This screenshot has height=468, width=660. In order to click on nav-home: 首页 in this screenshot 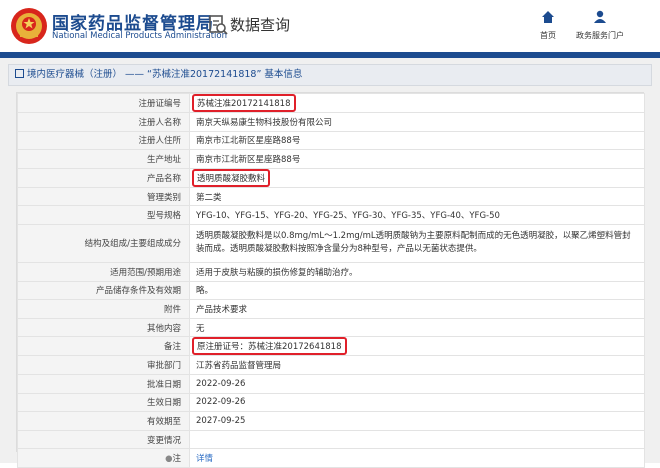, I will do `click(548, 25)`.